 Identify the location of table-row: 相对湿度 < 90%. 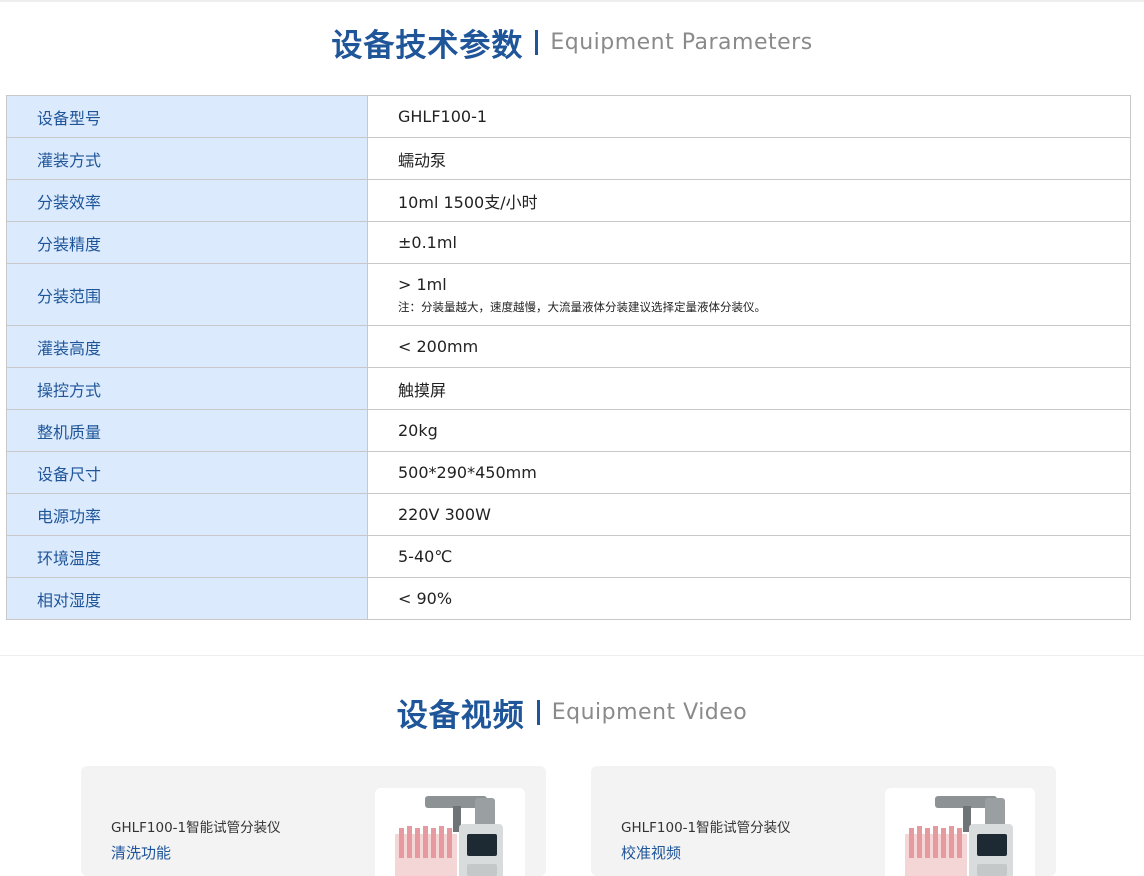
(568, 598).